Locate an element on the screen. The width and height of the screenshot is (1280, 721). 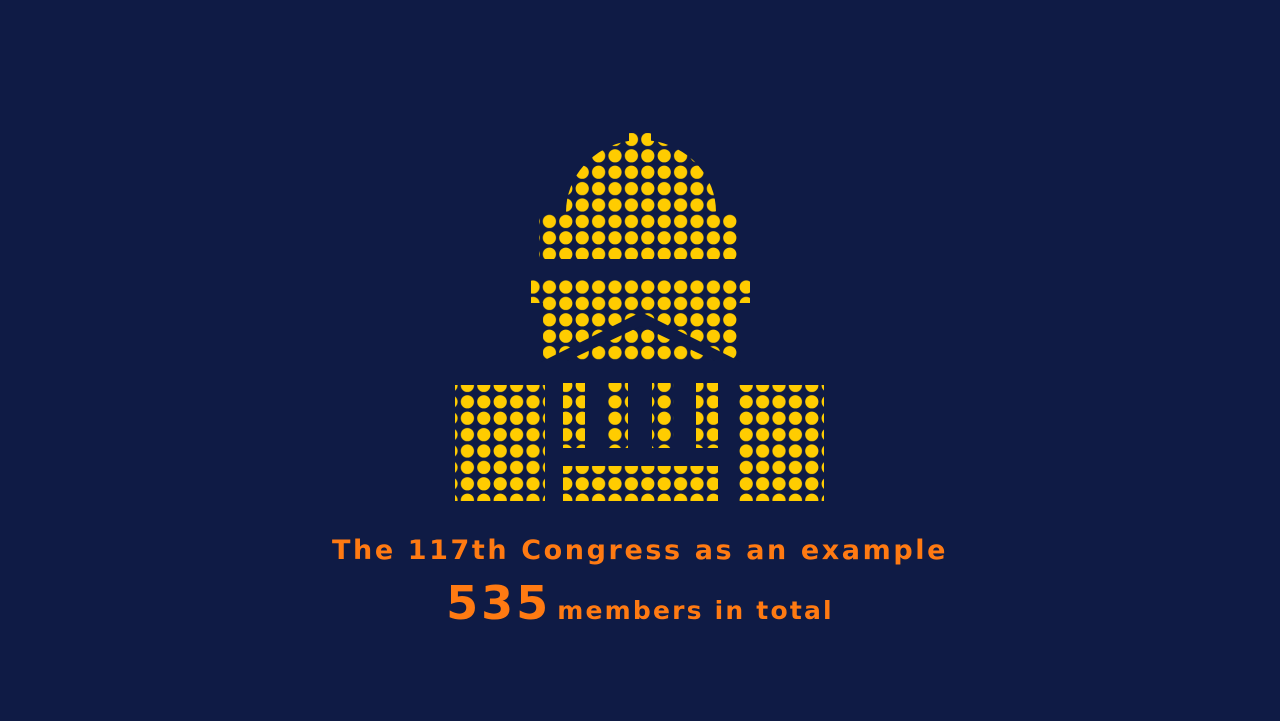
caption-line1: The 117th Congress as an example is located at coordinates (640, 550).